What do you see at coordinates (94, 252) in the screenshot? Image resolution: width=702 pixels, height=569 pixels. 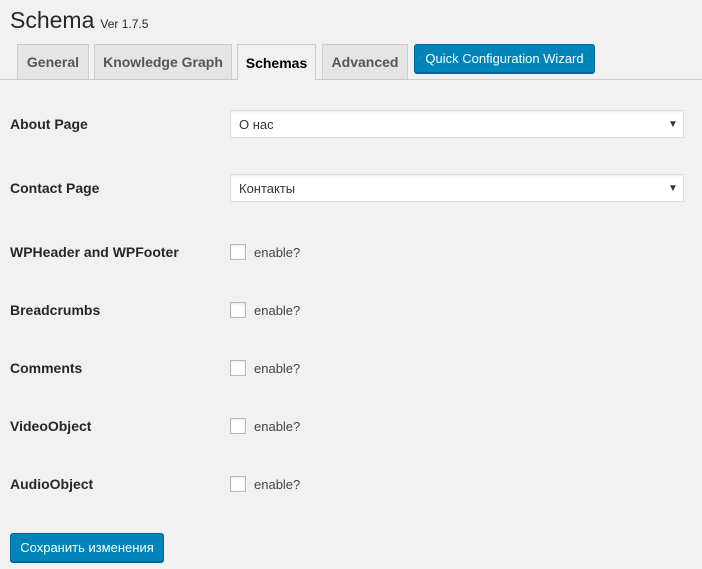 I see `wpheader-wpfooter-label: WPHeader and WPFooter` at bounding box center [94, 252].